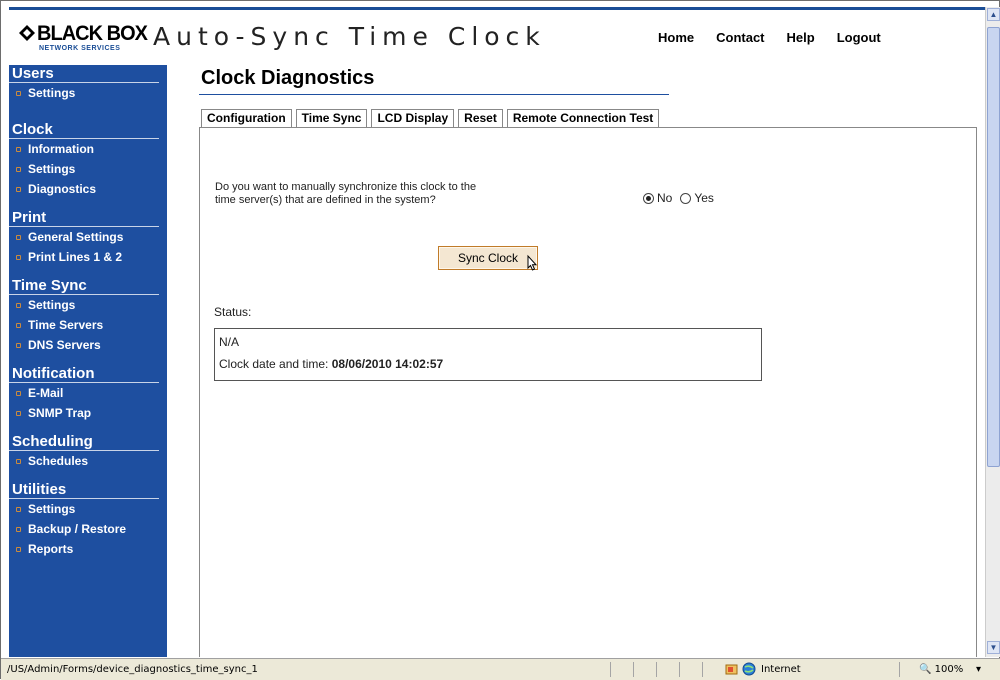  What do you see at coordinates (58, 461) in the screenshot?
I see `sidebar-item-label: Schedules` at bounding box center [58, 461].